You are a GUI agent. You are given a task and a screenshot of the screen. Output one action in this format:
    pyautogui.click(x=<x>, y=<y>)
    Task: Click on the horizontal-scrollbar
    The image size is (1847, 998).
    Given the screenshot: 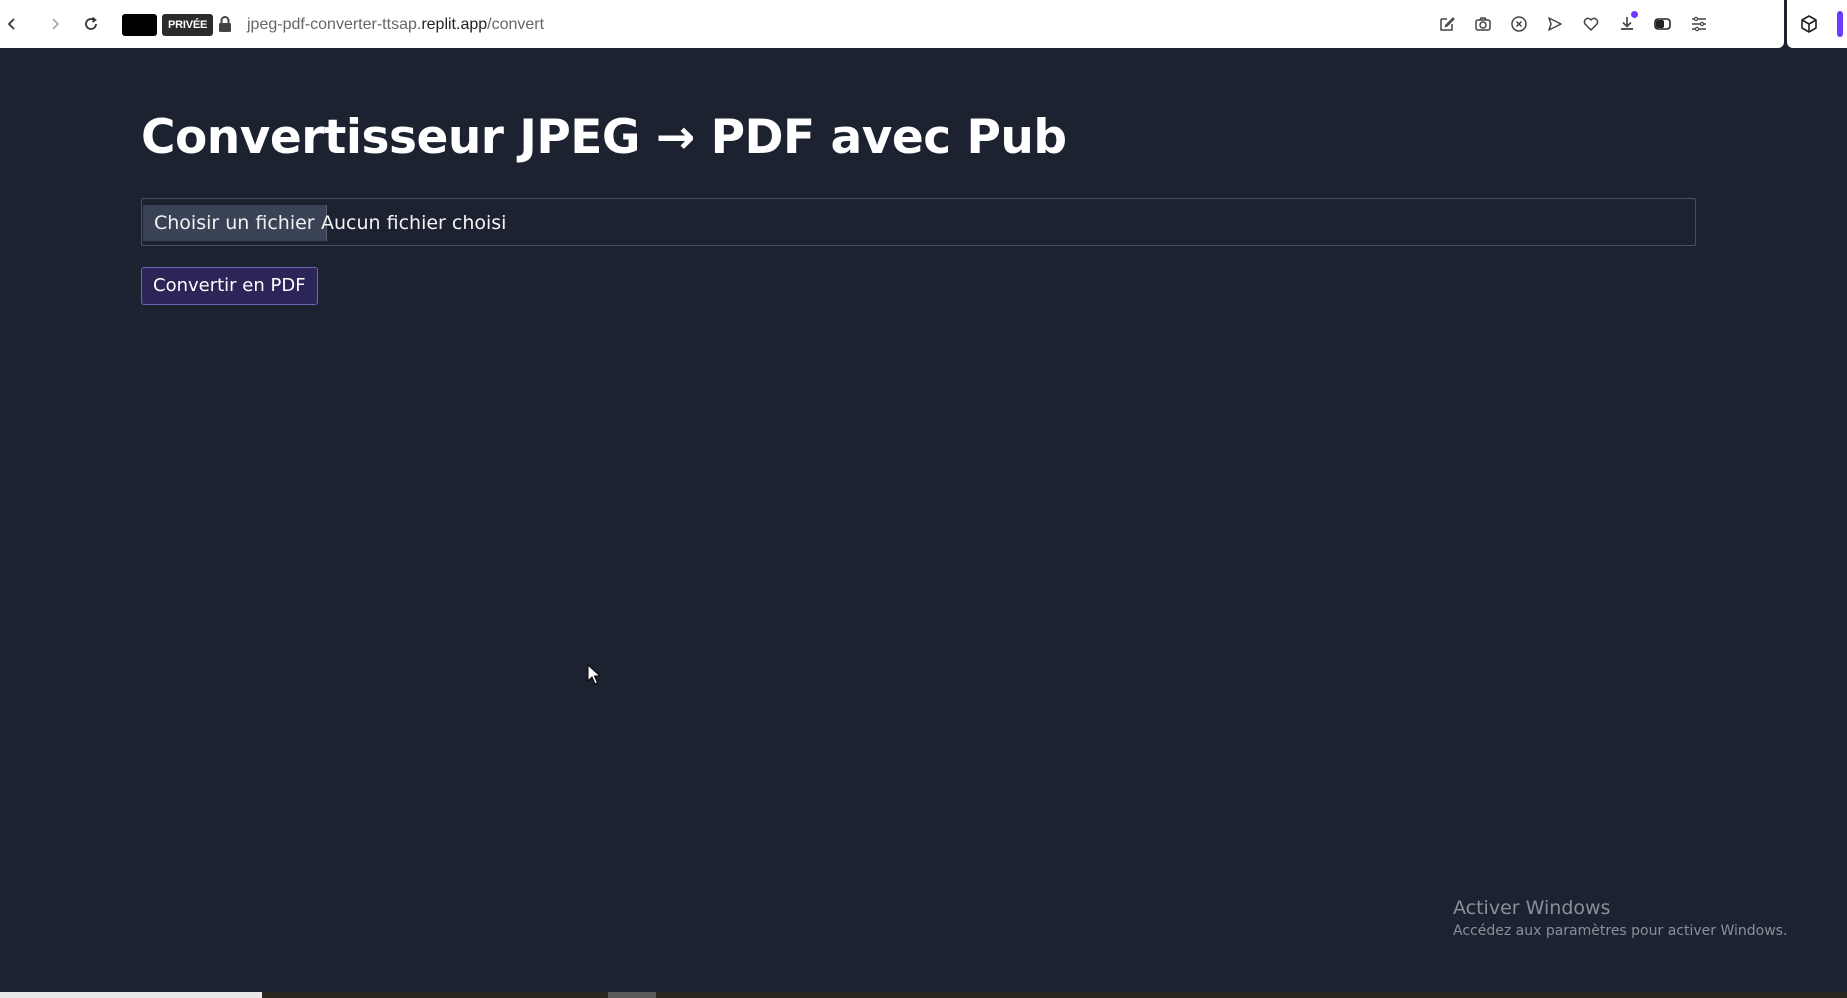 What is the action you would take?
    pyautogui.click(x=923, y=995)
    